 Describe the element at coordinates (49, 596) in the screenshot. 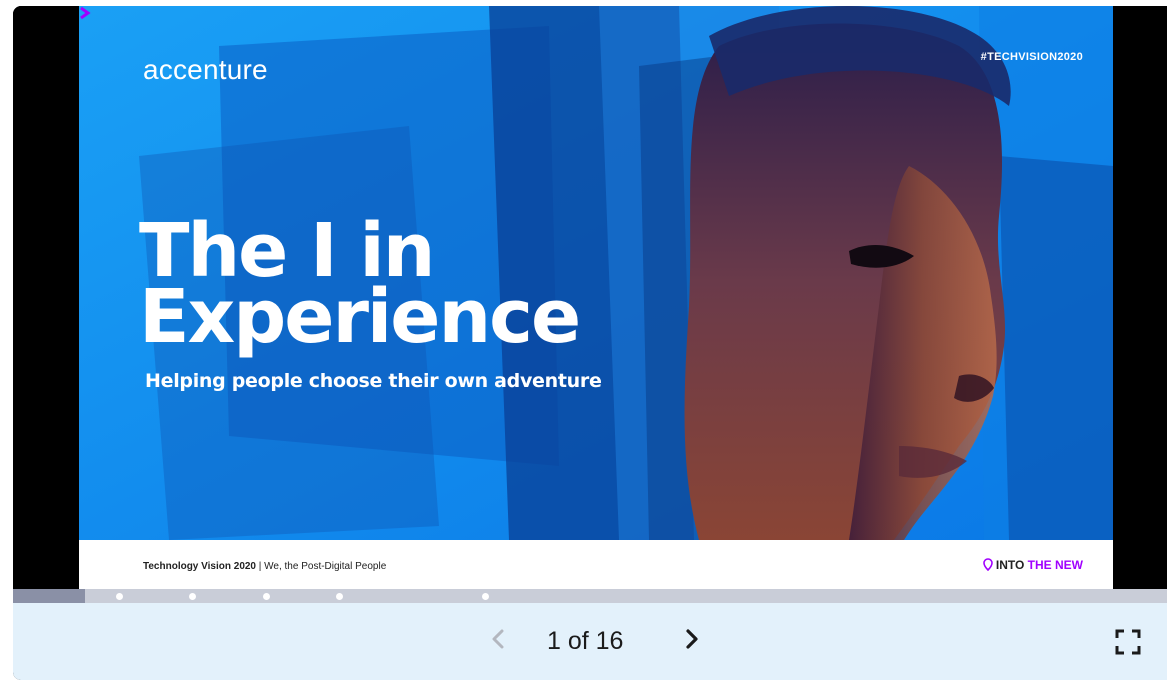

I see `progress-fill` at that location.